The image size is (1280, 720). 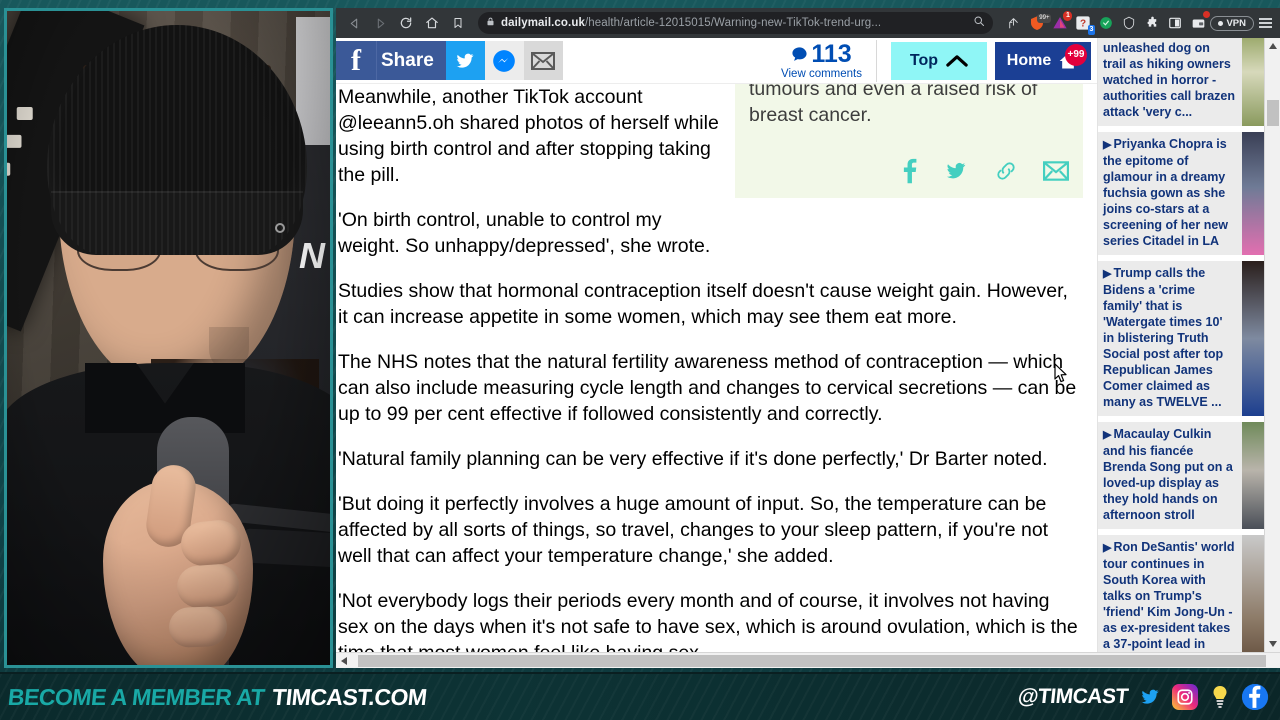 What do you see at coordinates (1175, 23) in the screenshot?
I see `sidebar-panel-icon` at bounding box center [1175, 23].